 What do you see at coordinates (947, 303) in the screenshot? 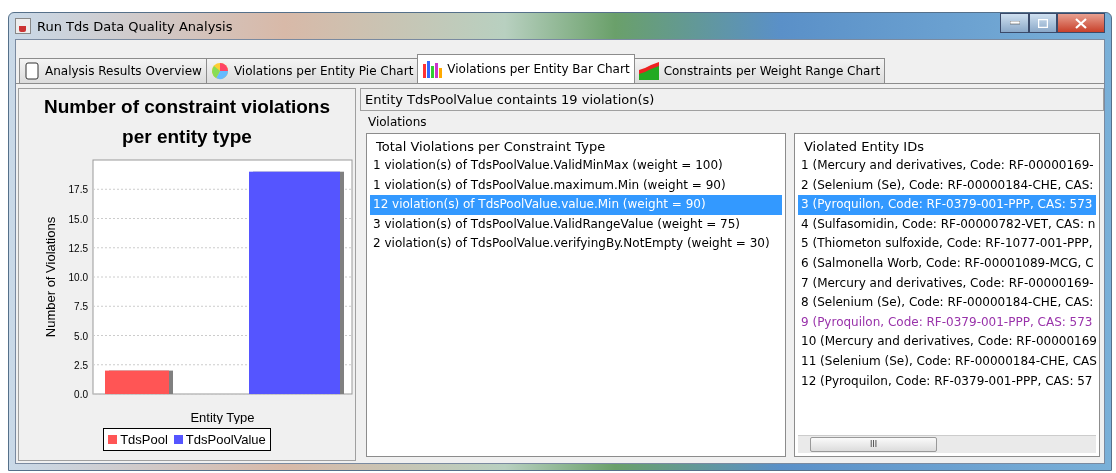
I see `list-item: 8 (Selenium (Se), Code: RF-00000184-CHE, CAS:` at bounding box center [947, 303].